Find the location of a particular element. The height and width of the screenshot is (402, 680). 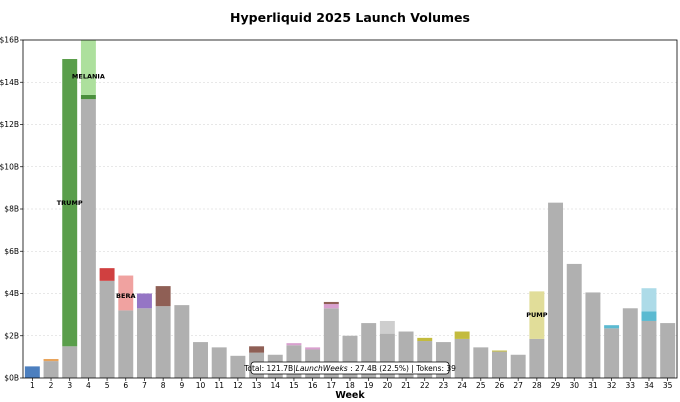

y-tick-label: $12B is located at coordinates (9, 124).